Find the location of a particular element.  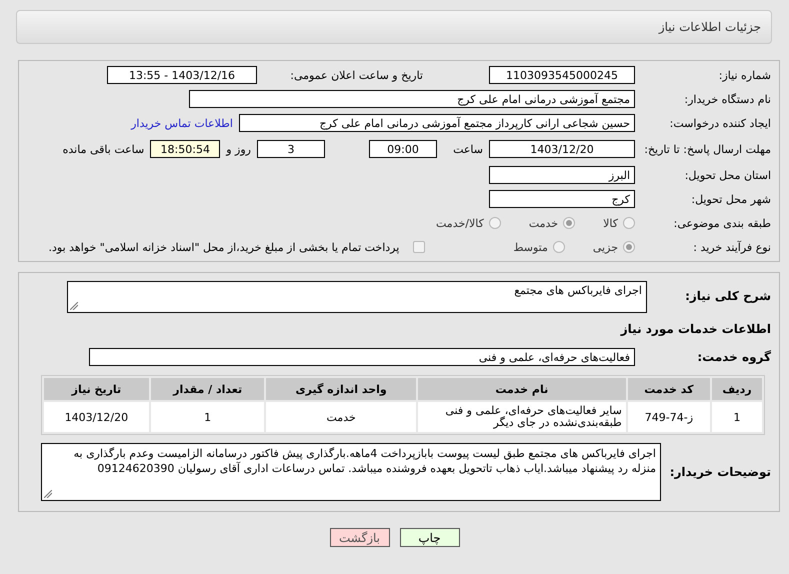

time-label: ساعت is located at coordinates (467, 149).